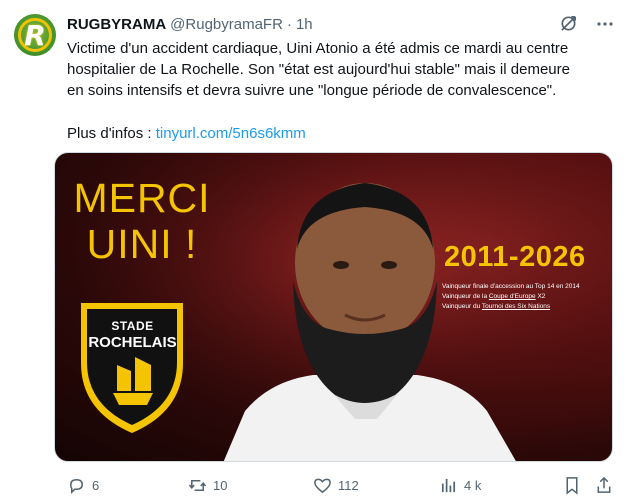 This screenshot has width=628, height=503. I want to click on like-icon, so click(322, 486).